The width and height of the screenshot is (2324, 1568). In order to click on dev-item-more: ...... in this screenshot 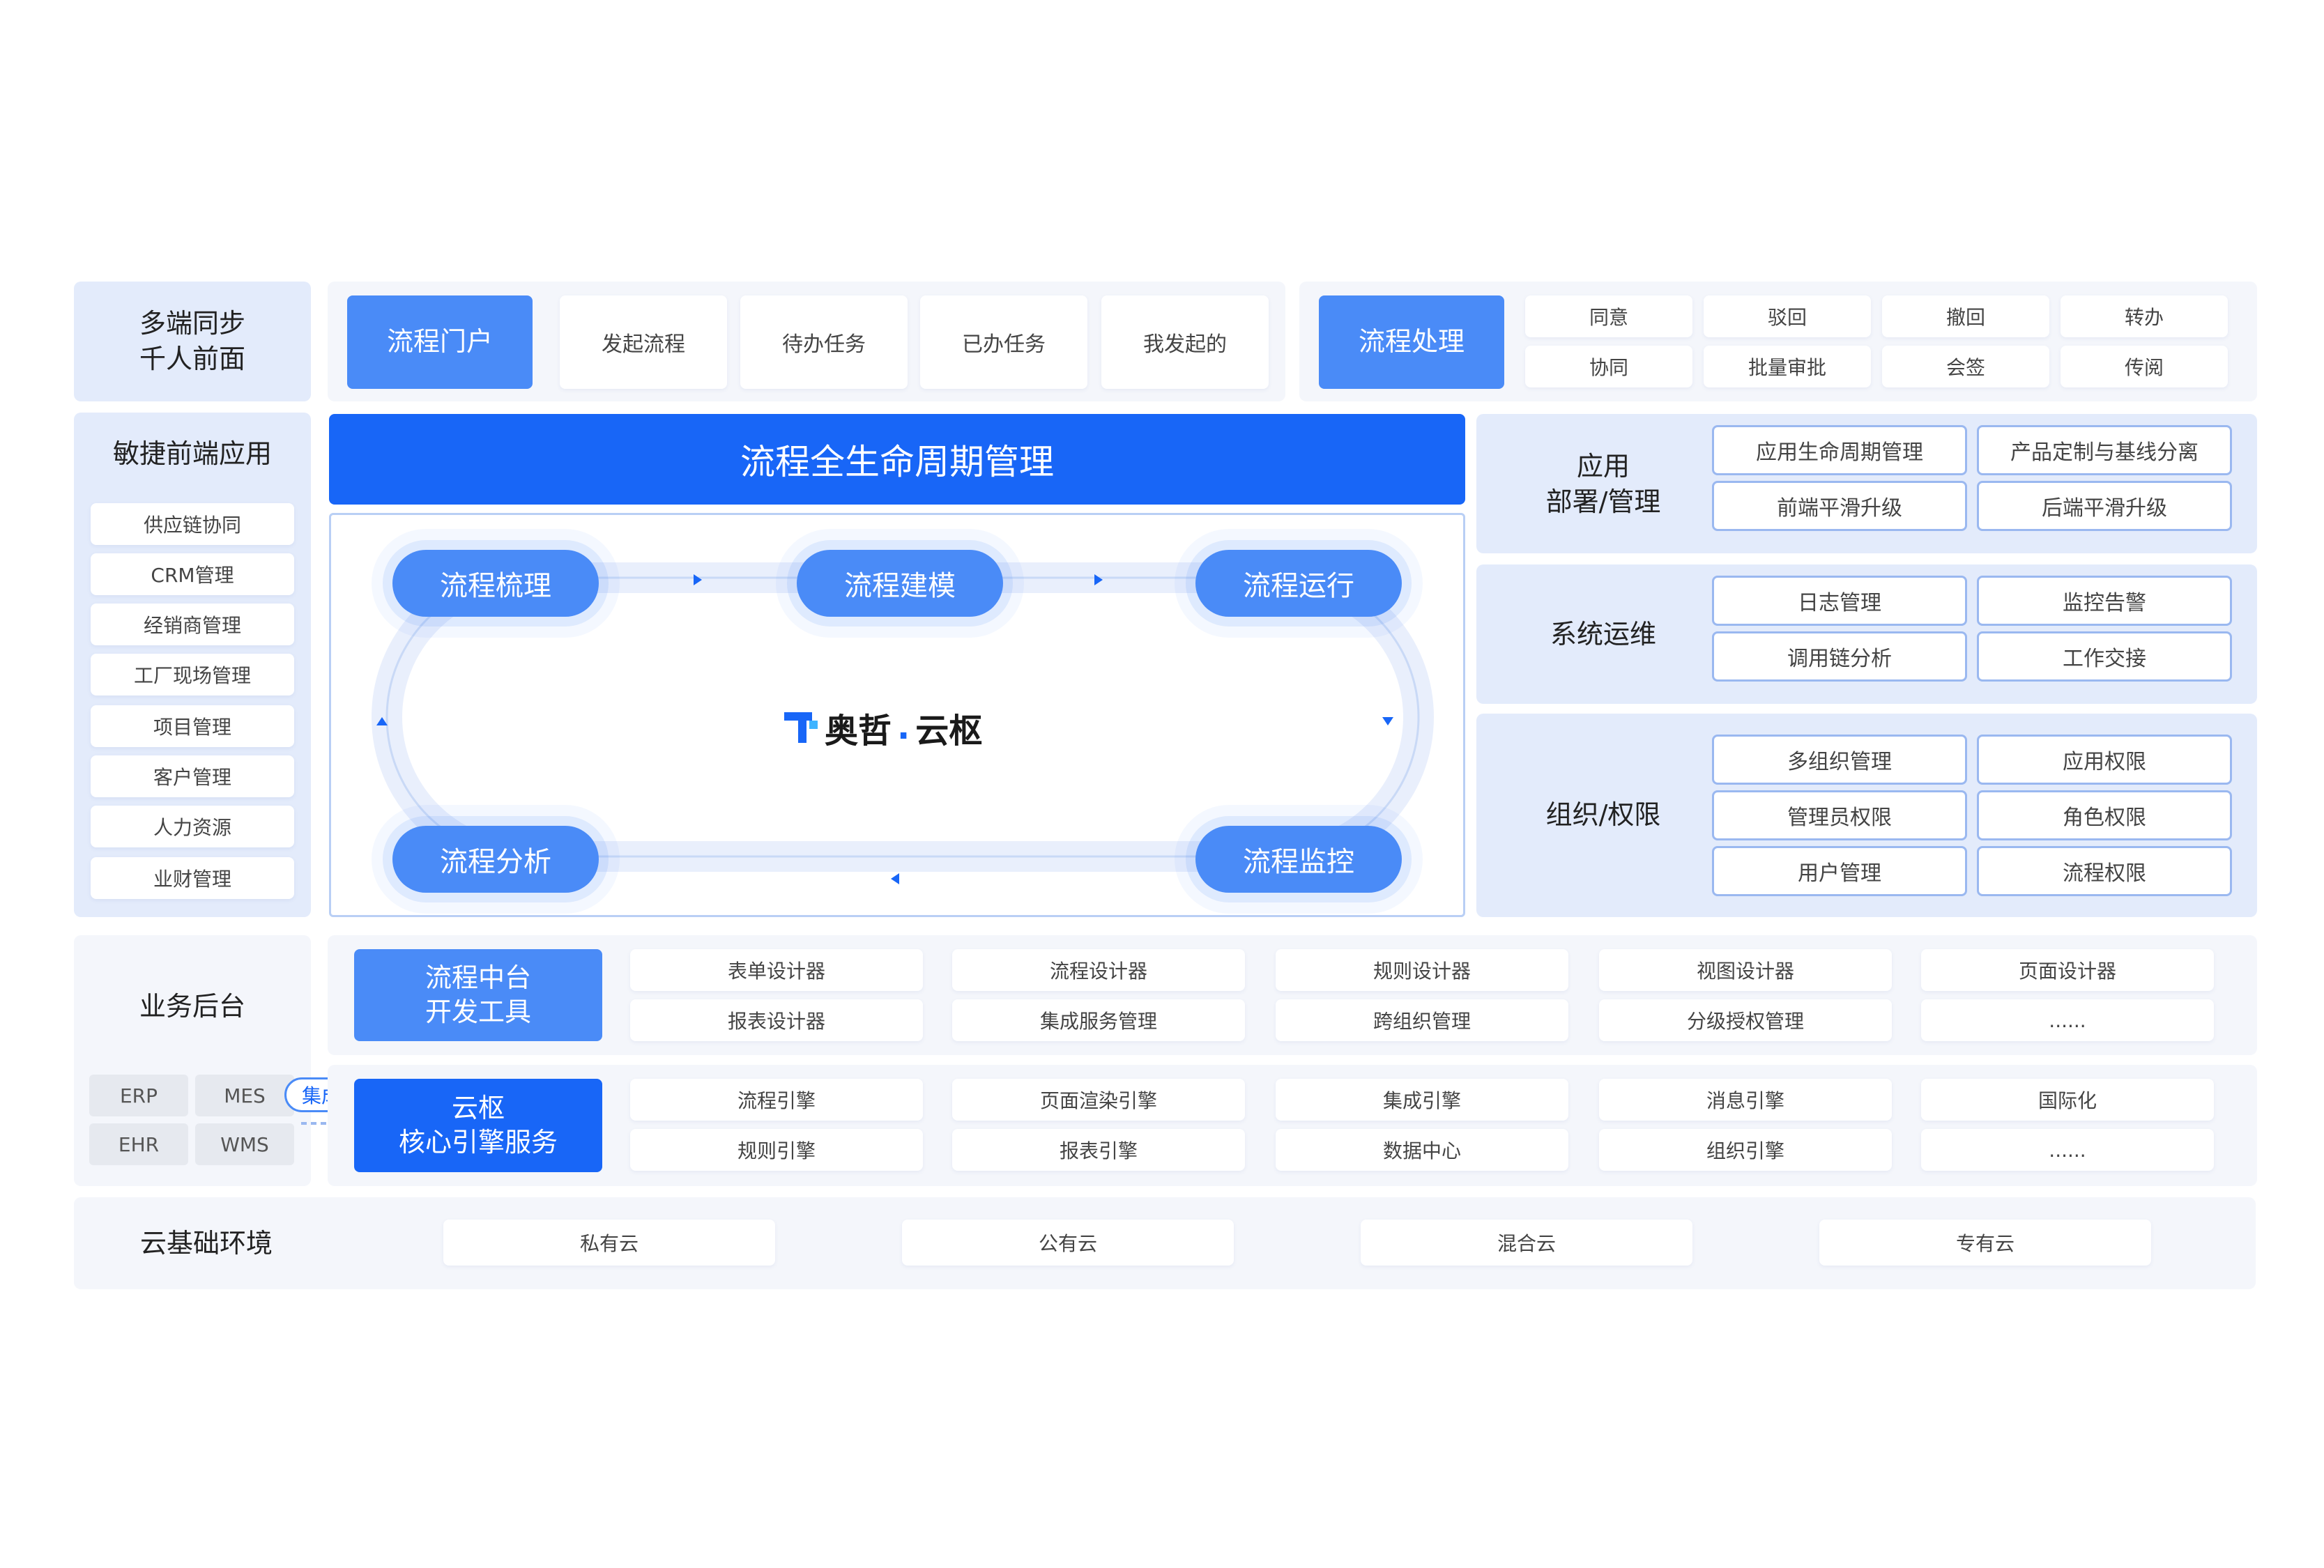, I will do `click(2068, 1020)`.